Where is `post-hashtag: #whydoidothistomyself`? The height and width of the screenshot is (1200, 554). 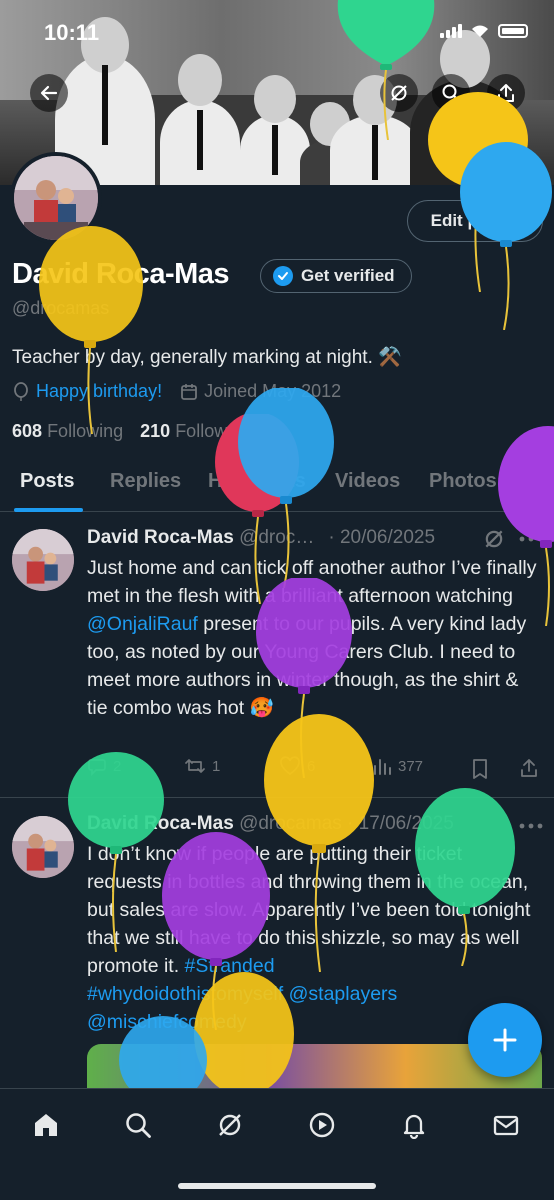
post-hashtag: #whydoidothistomyself is located at coordinates (185, 994).